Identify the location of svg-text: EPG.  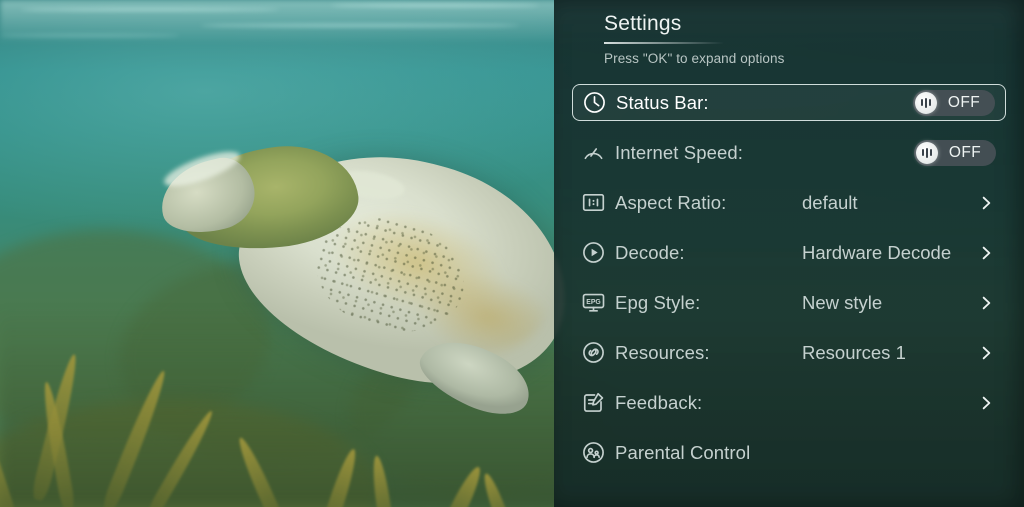
(593, 302).